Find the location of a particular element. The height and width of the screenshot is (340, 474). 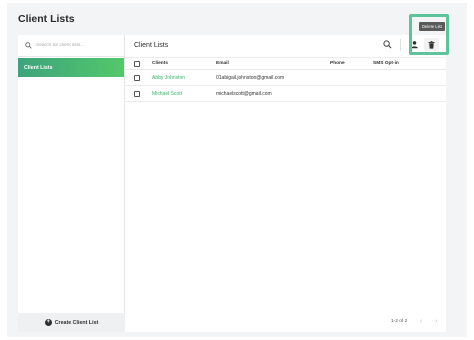

chevron-left-icon: ‹ is located at coordinates (421, 321).